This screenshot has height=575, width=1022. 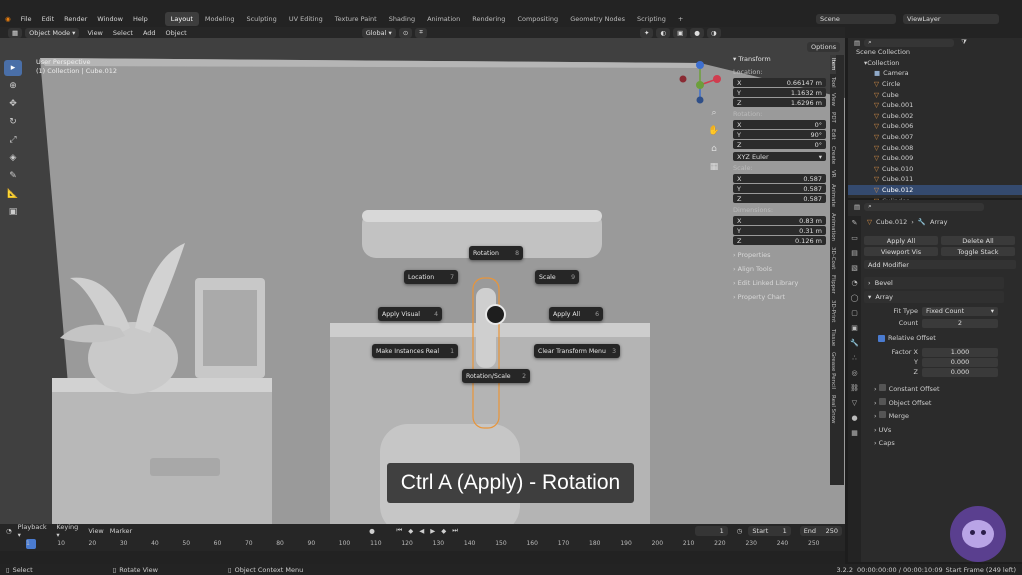 I want to click on outliner-item-cube-007: ▽ Cube.007, so click(x=935, y=137).